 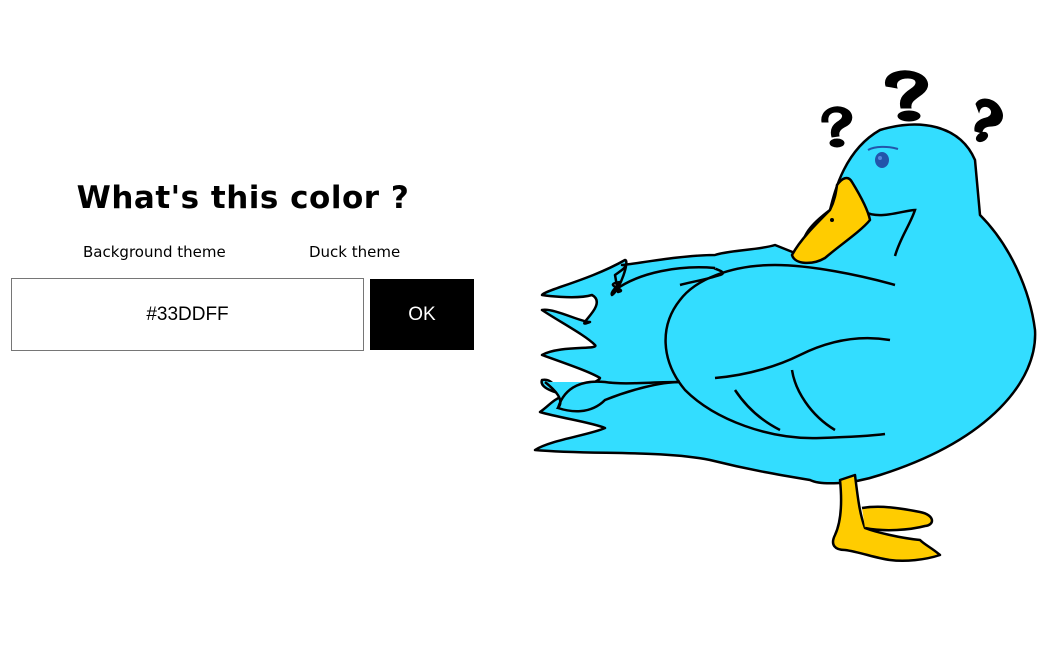 What do you see at coordinates (187, 314) in the screenshot?
I see `color-input` at bounding box center [187, 314].